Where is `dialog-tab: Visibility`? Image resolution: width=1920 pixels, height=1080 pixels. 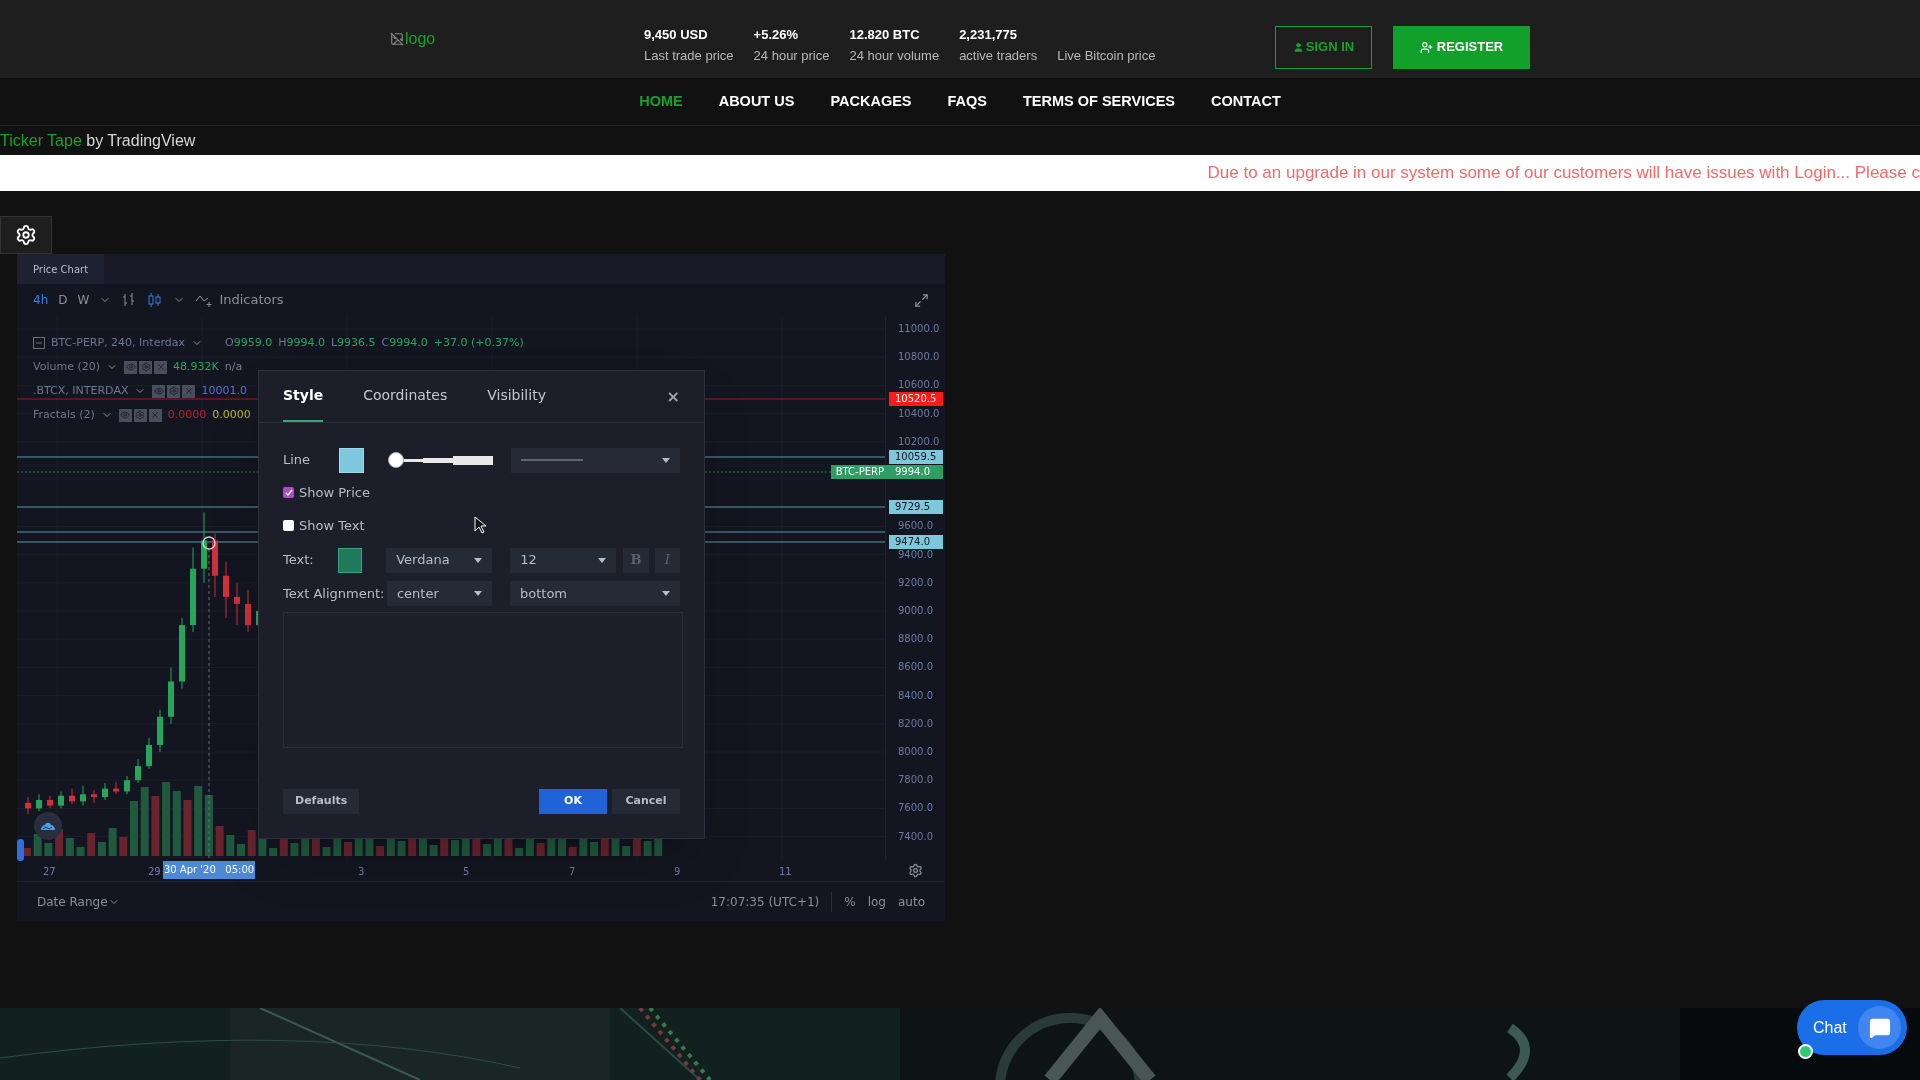
dialog-tab: Visibility is located at coordinates (516, 396).